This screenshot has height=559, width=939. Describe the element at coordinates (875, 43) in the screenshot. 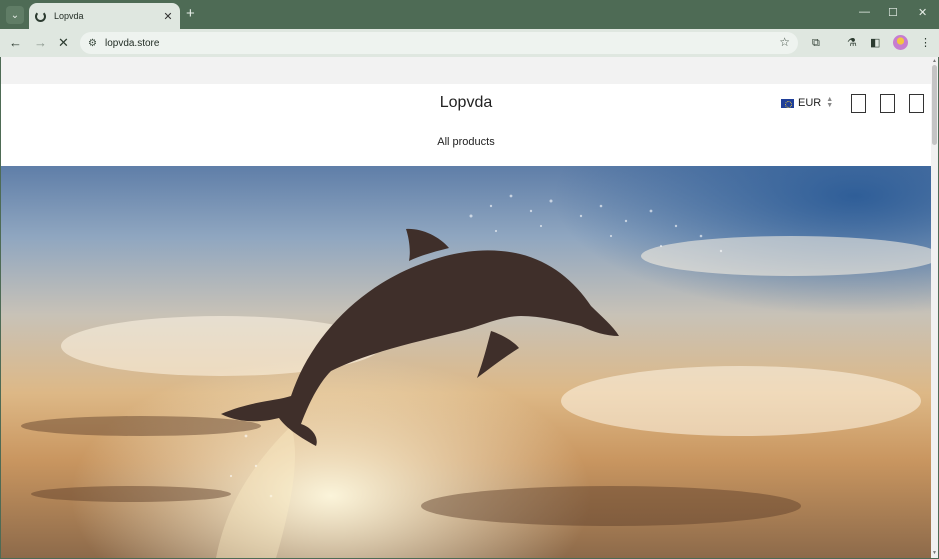

I see `side-panel-icon: ◧` at that location.